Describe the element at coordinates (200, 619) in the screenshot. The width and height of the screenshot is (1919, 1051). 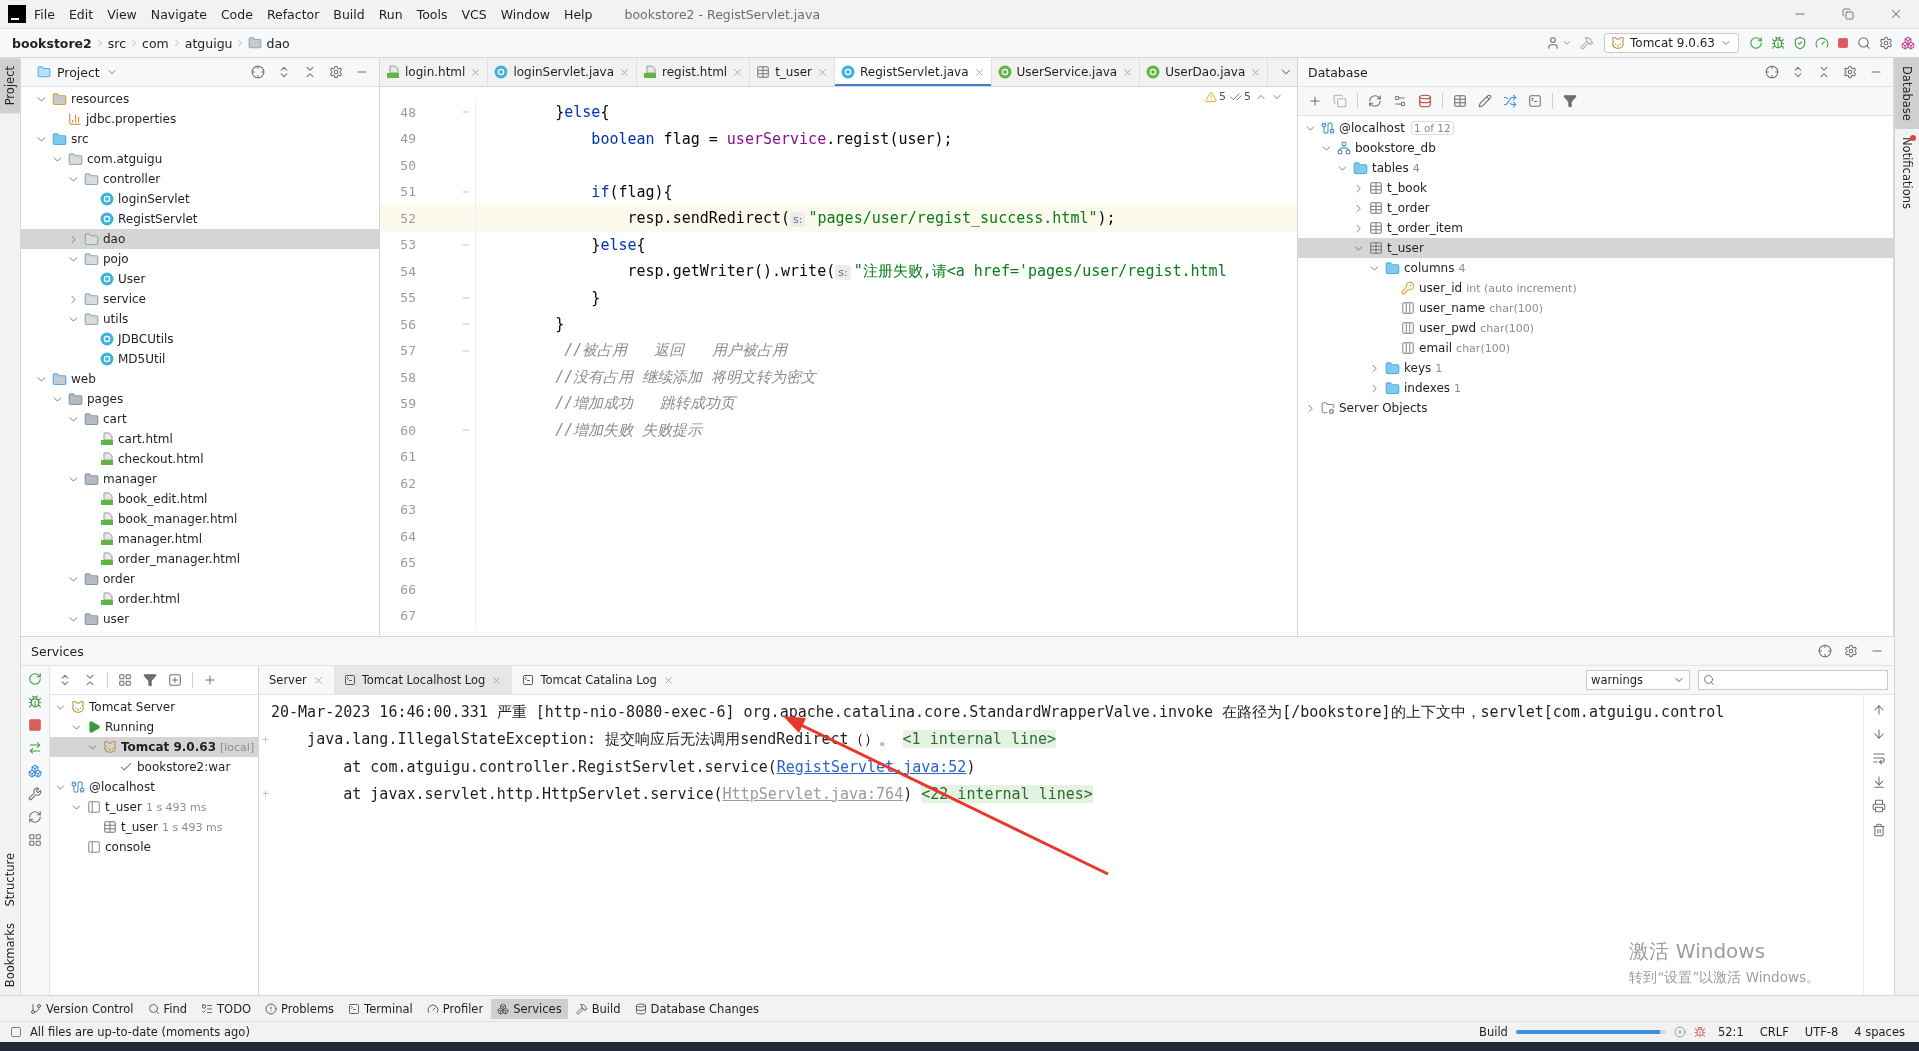
I see `tree-item: user` at that location.